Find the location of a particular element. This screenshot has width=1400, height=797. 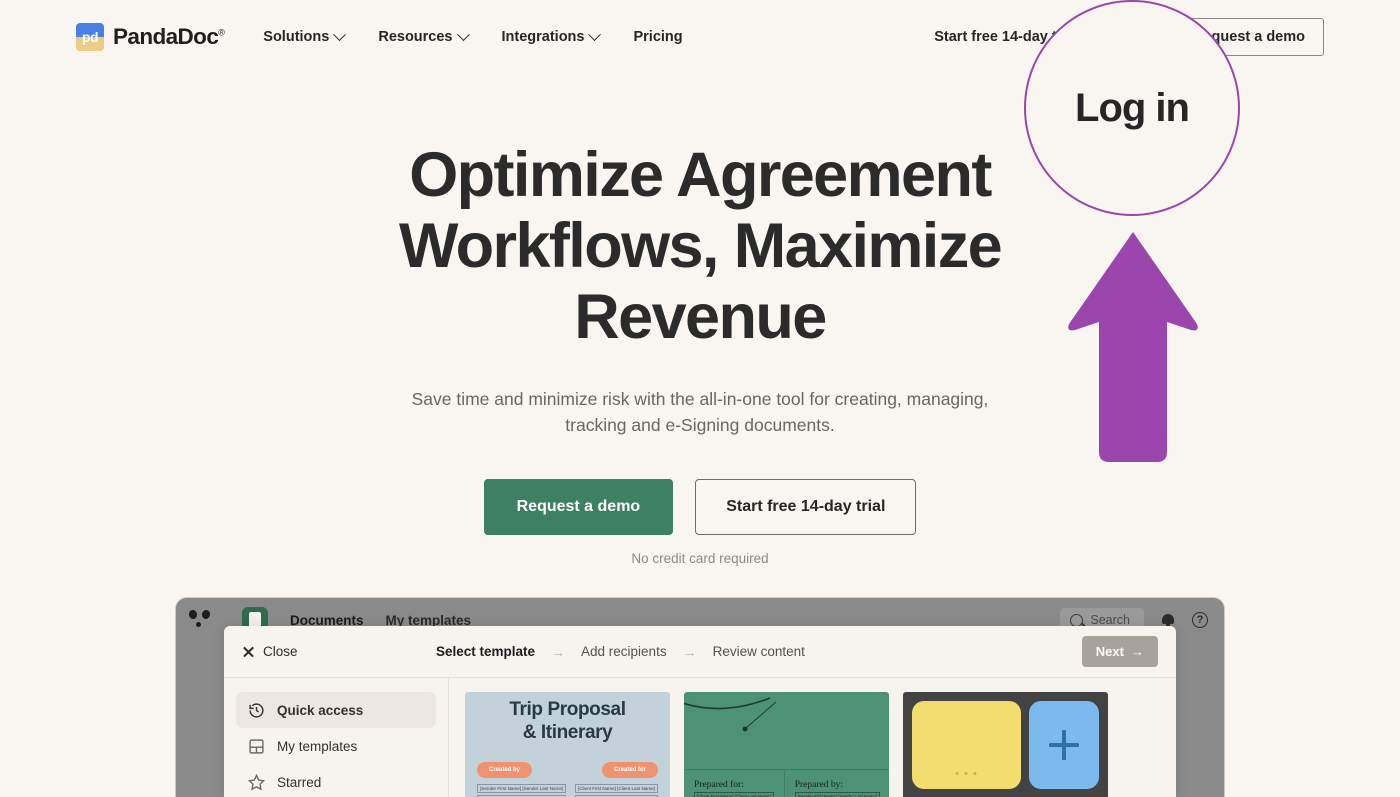

hero-cta-row: Request a demo Start free 14-day trial is located at coordinates (700, 507).